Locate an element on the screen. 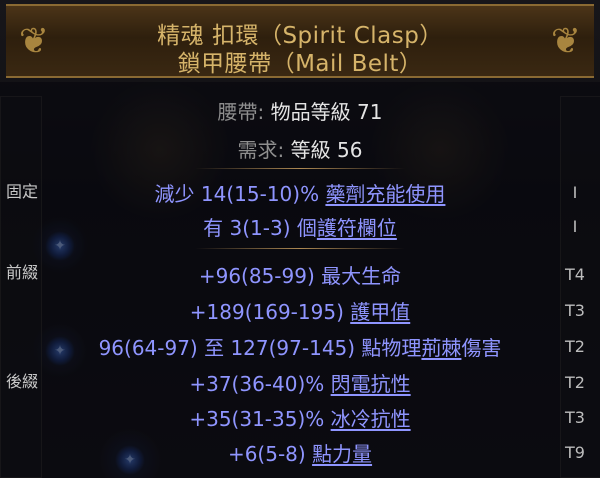 The width and height of the screenshot is (600, 478). mod-text: 減少 14(15-10)% is located at coordinates (240, 194).